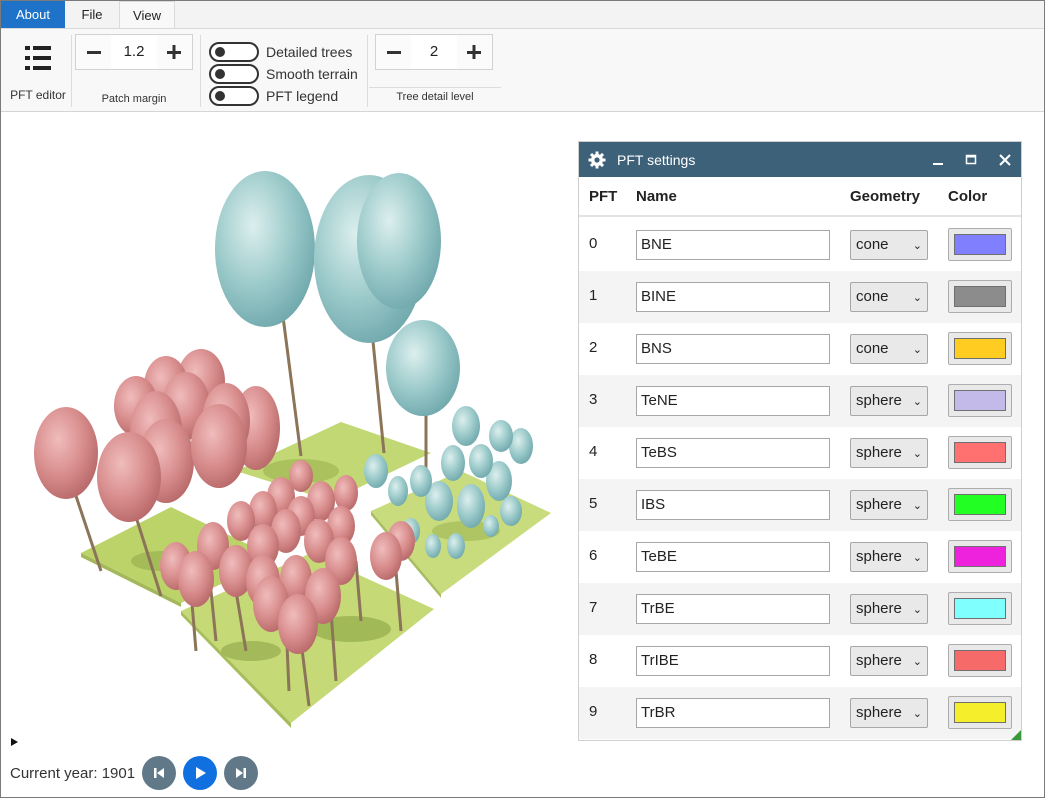 This screenshot has height=798, width=1045. Describe the element at coordinates (15, 742) in the screenshot. I see `expand-arrow-icon` at that location.